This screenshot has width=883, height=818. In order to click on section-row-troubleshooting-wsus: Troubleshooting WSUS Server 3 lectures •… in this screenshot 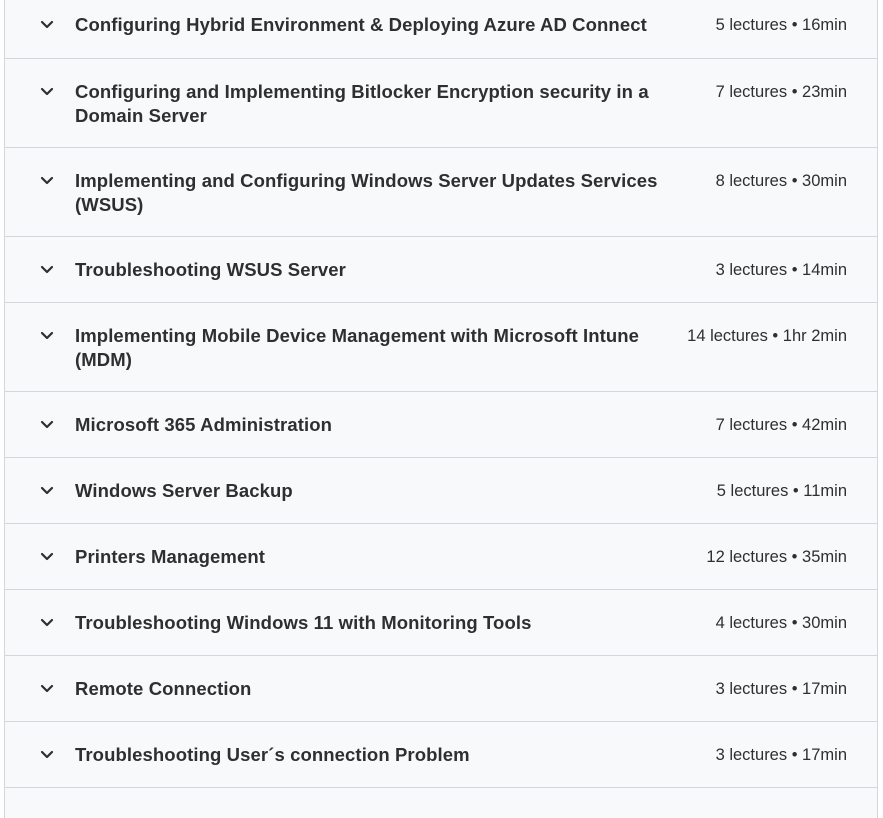, I will do `click(441, 270)`.